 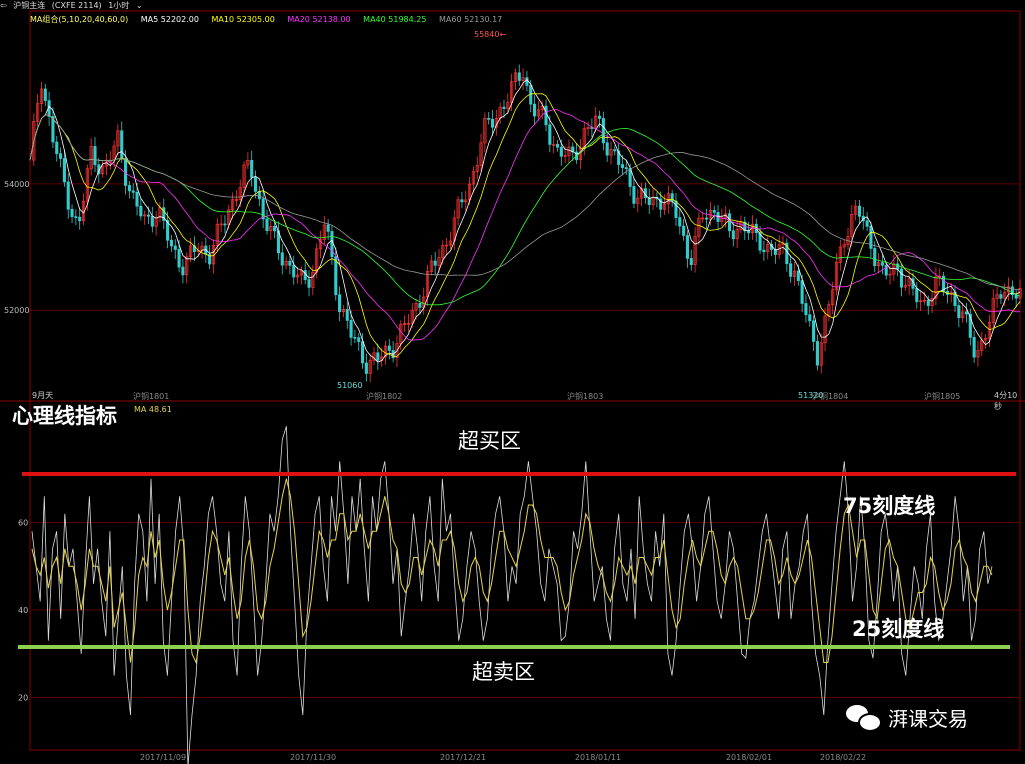 What do you see at coordinates (503, 672) in the screenshot?
I see `oversold-label: 超卖区` at bounding box center [503, 672].